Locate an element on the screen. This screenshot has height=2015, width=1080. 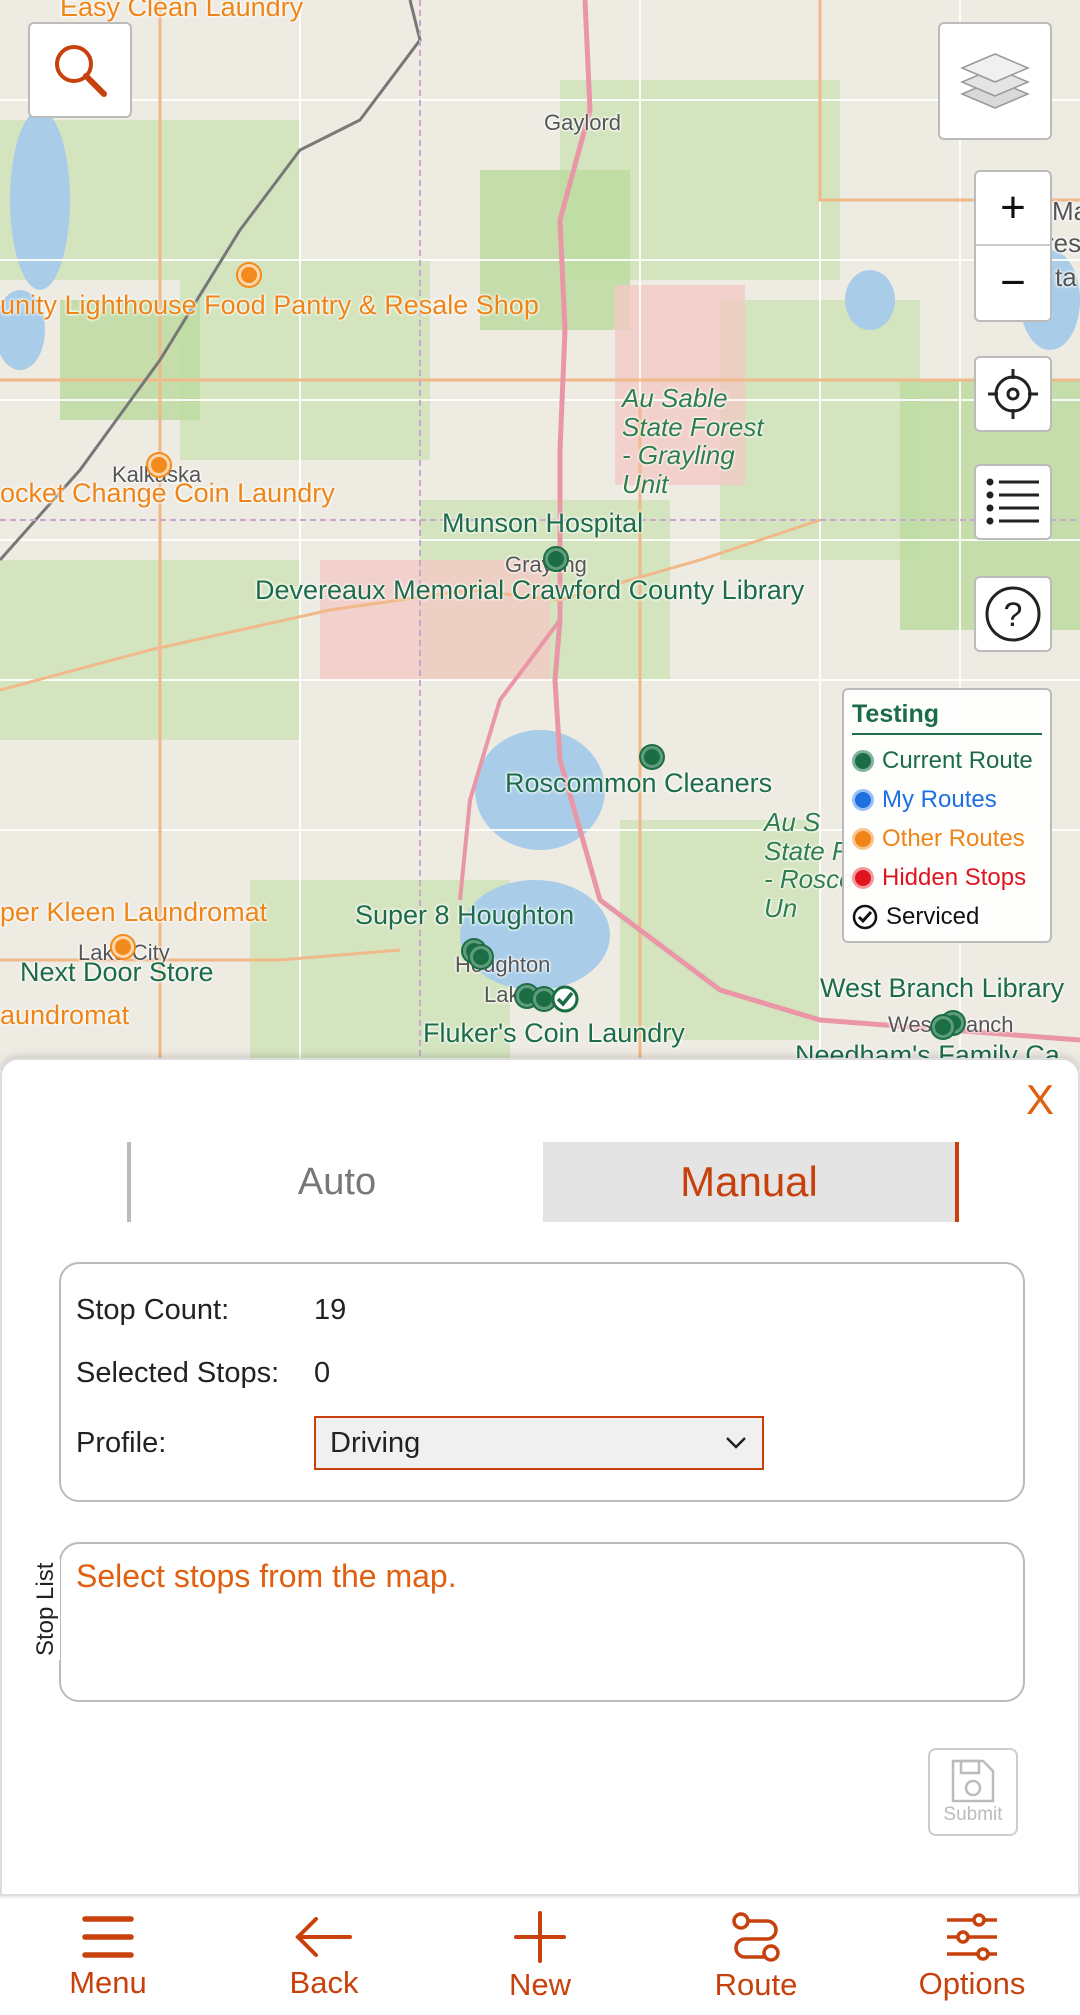
stop-list-box: Select stops from the map. is located at coordinates (542, 1622).